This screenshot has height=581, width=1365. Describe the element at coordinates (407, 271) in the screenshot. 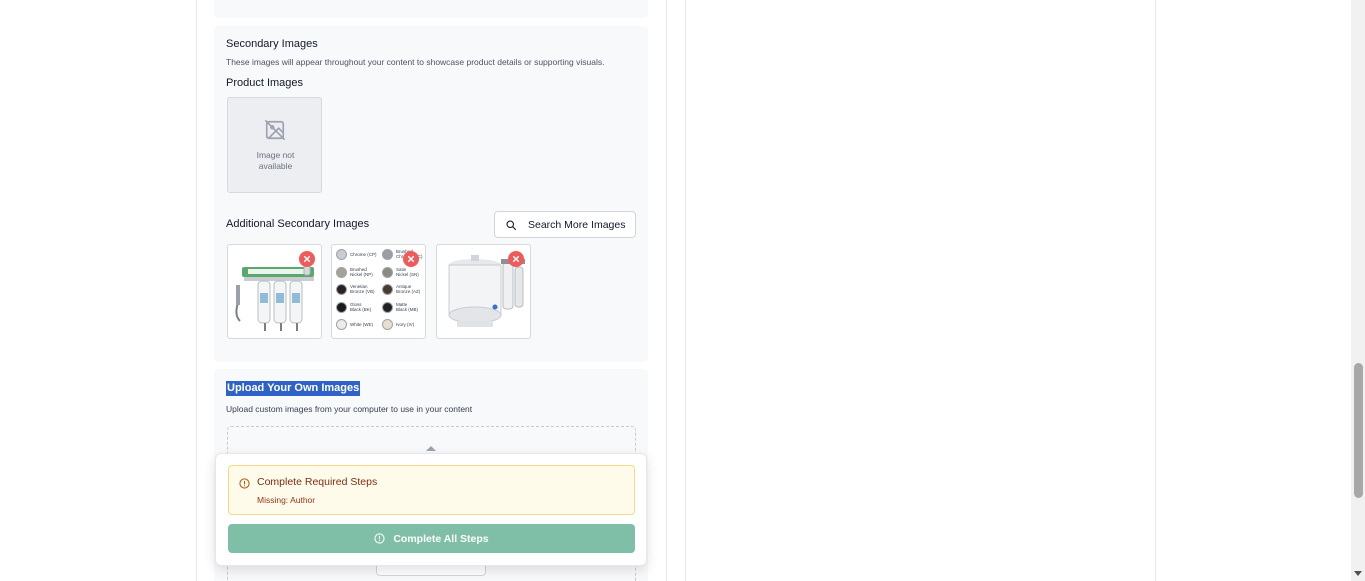

I see `finish-label: Satin Nickel (SN)` at that location.